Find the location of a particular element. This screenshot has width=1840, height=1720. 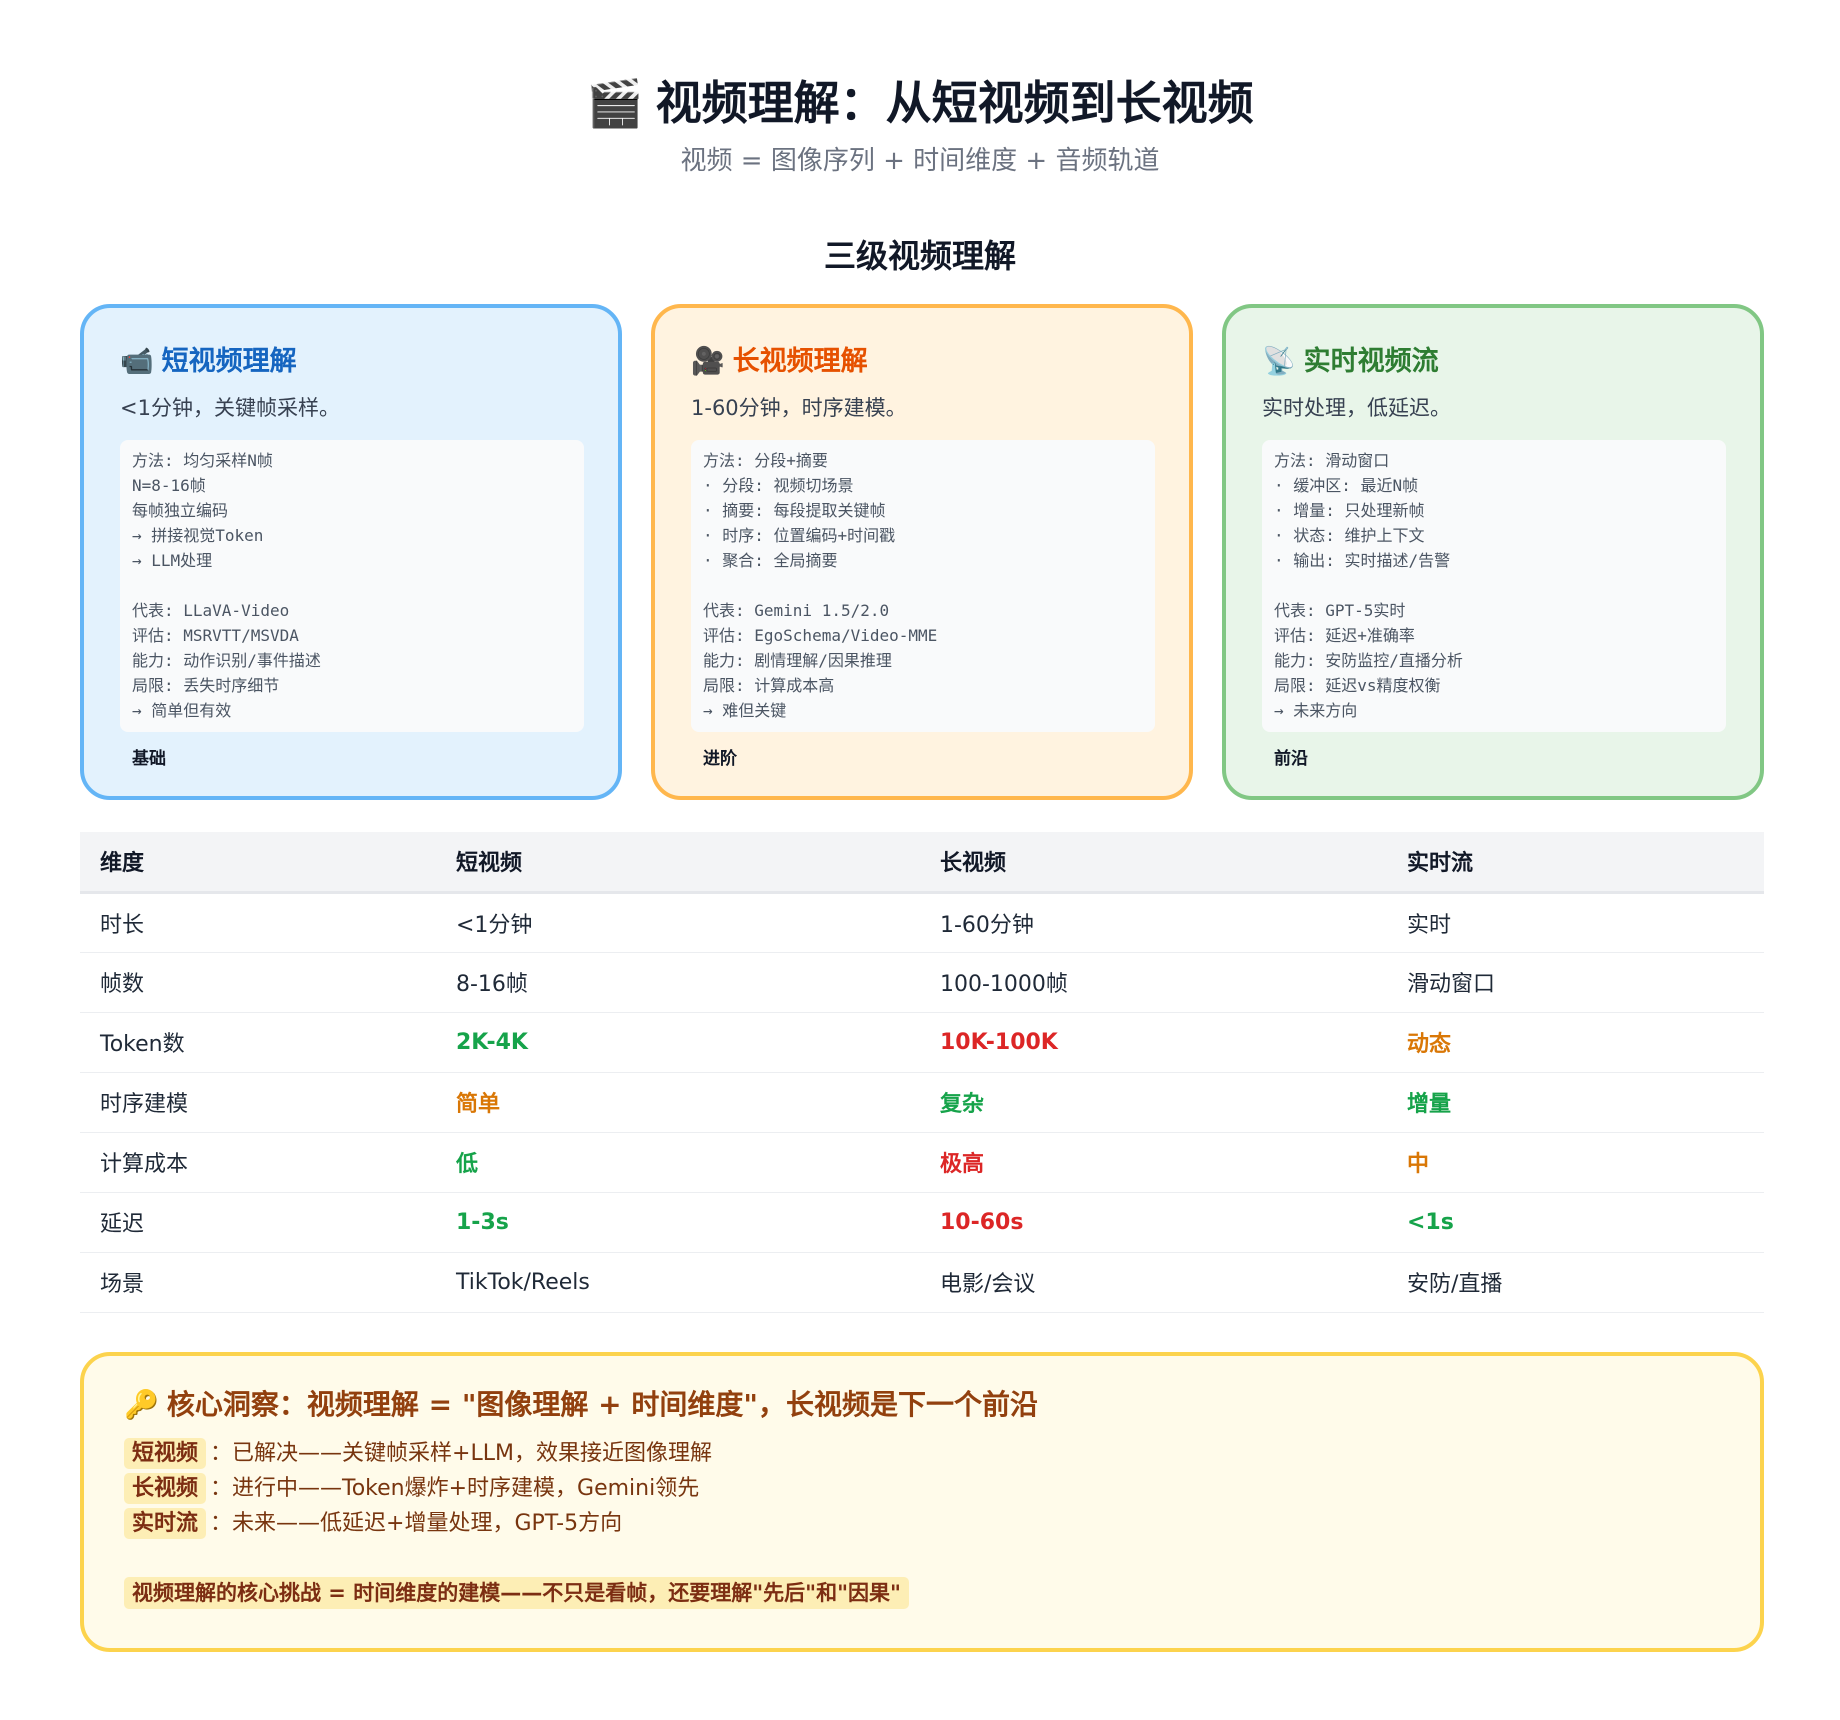

table-cell: 1-60分钟 is located at coordinates (987, 925).